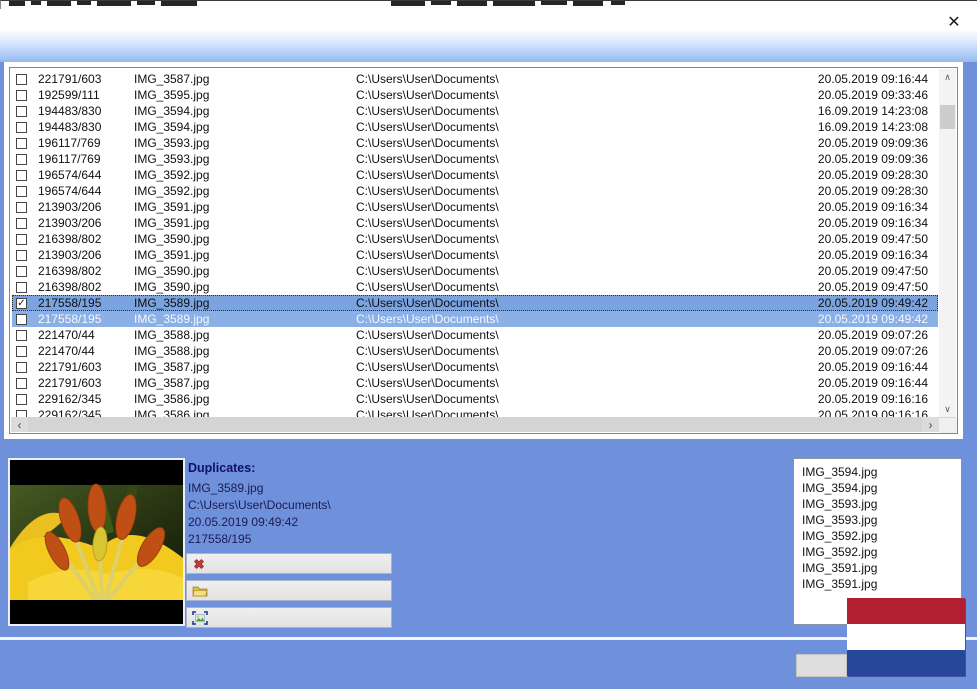 This screenshot has height=689, width=977. I want to click on row-date: 20.05.2019 09:33:46, so click(872, 95).